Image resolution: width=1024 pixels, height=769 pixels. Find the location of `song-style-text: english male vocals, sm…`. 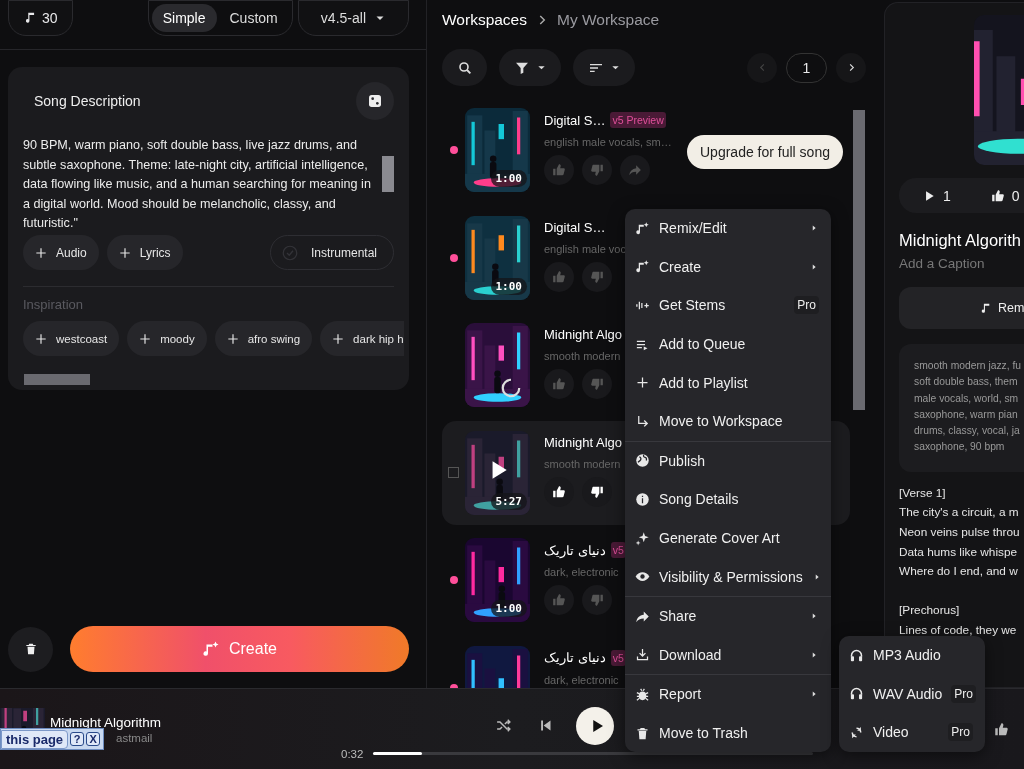

song-style-text: english male vocals, sm… is located at coordinates (608, 142).